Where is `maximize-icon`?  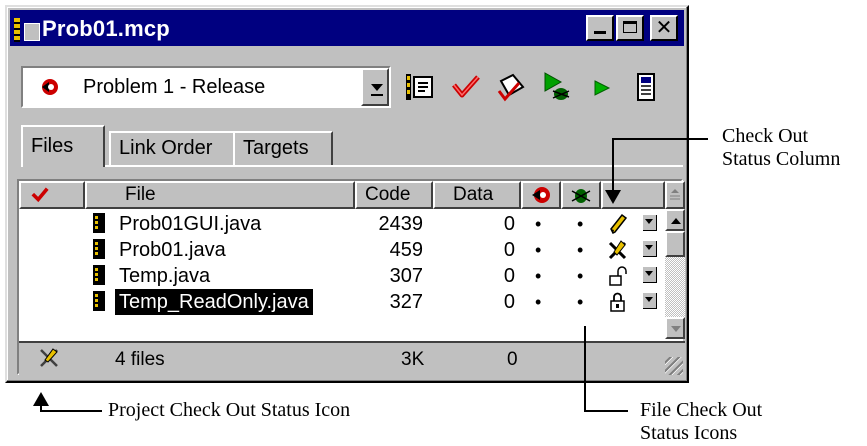
maximize-icon is located at coordinates (630, 27).